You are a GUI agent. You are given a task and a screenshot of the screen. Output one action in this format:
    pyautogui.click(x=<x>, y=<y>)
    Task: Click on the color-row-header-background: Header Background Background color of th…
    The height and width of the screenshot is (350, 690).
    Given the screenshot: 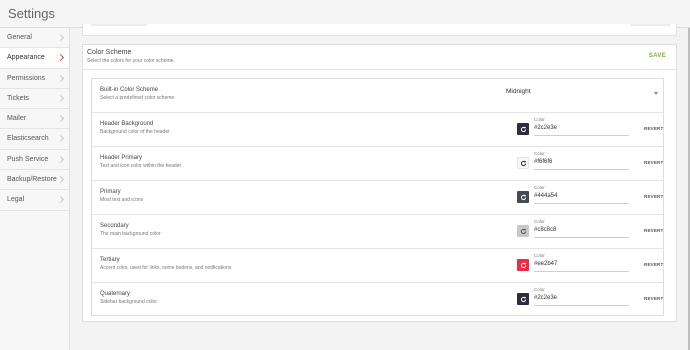 What is the action you would take?
    pyautogui.click(x=377, y=130)
    